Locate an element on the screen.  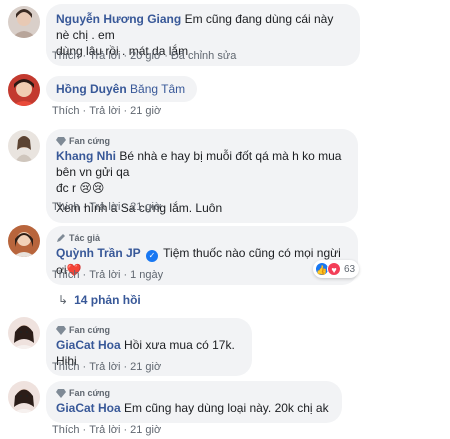
comment-text: Em cũng hay dùng loại này. 20k chị ak is located at coordinates (226, 408).